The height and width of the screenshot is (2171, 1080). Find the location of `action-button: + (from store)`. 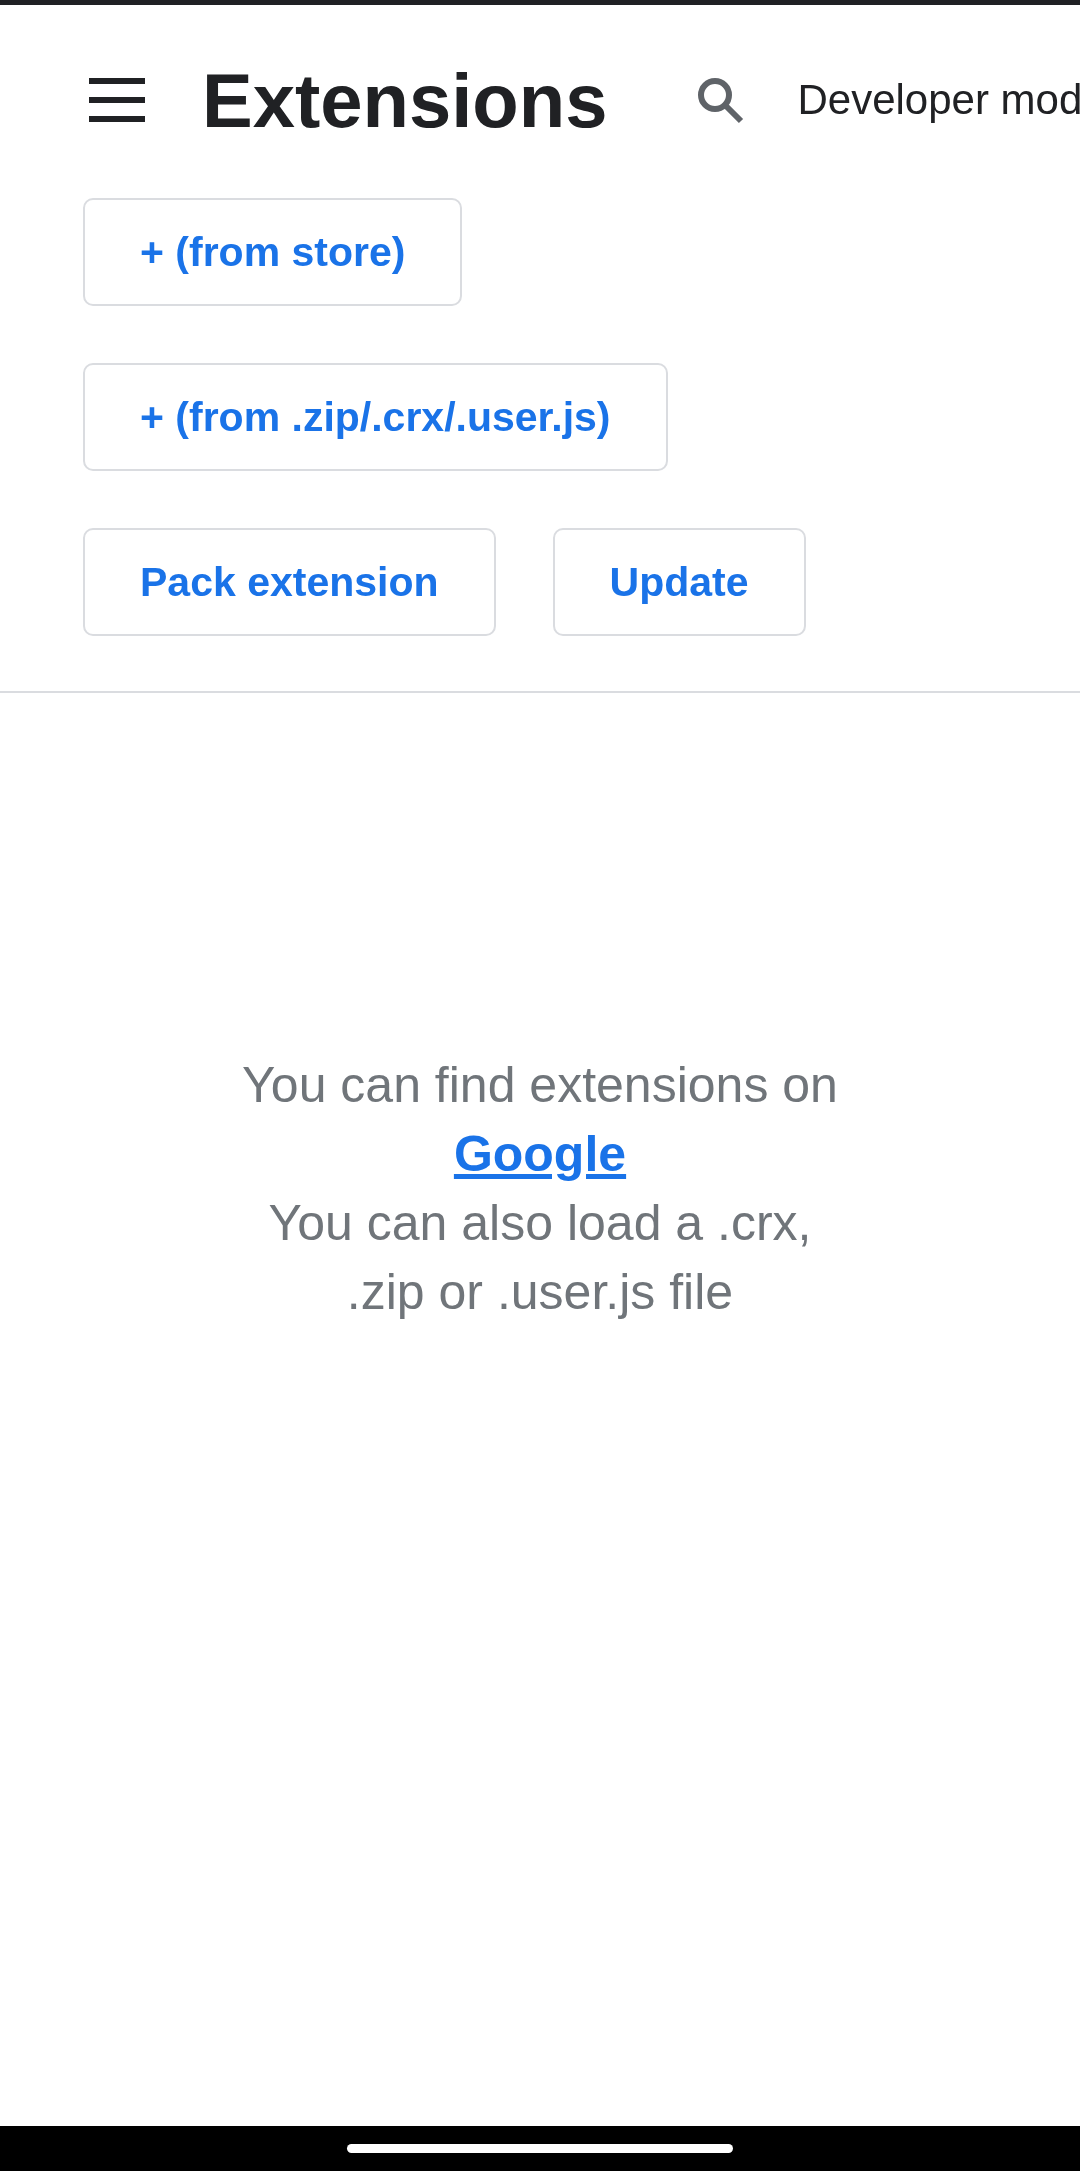

action-button: + (from store) is located at coordinates (273, 252).